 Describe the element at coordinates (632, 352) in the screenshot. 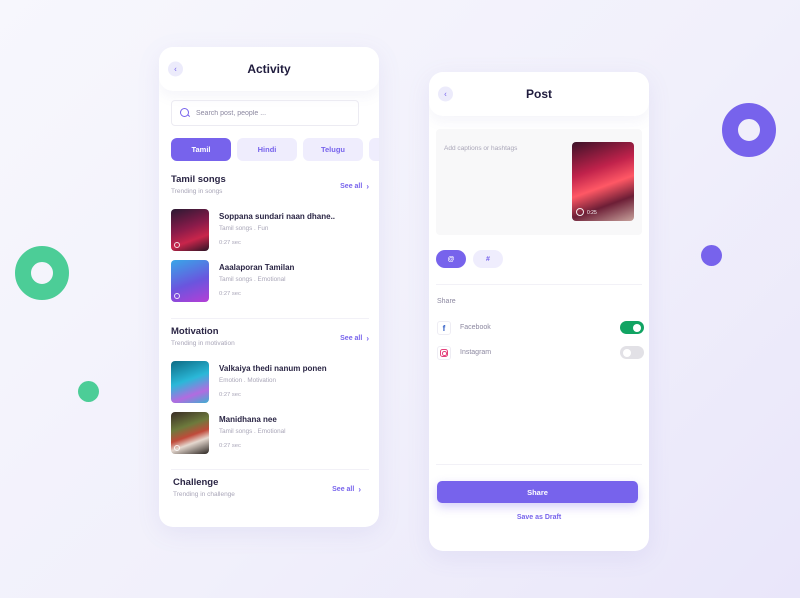

I see `instagram-toggle` at that location.